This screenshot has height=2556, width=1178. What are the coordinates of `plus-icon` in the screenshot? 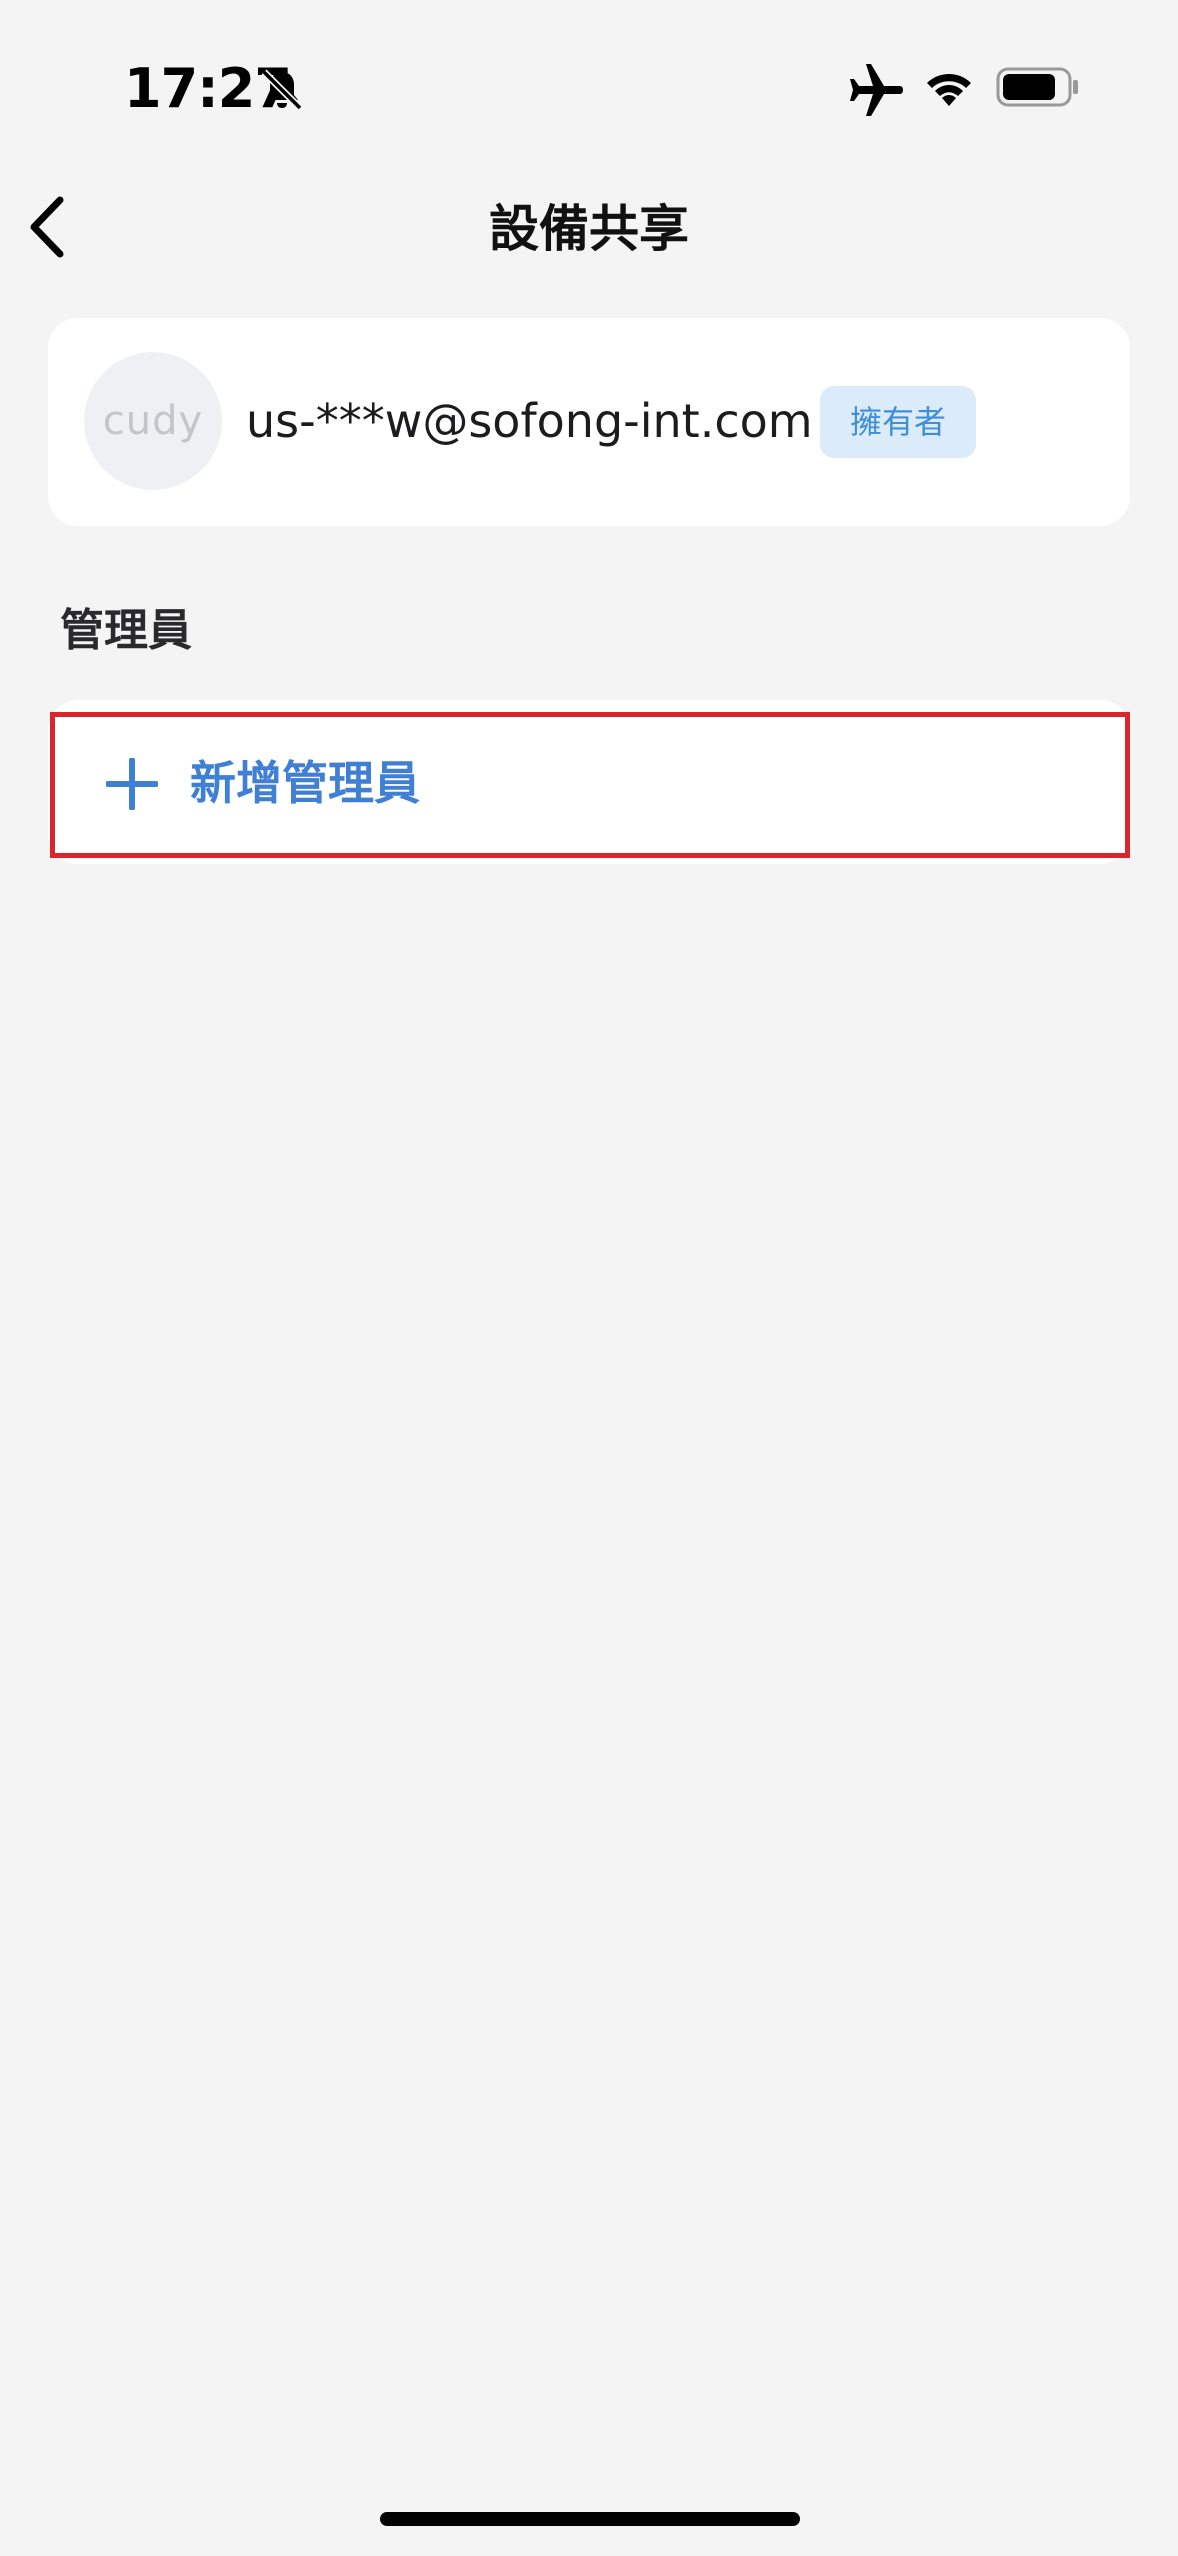 It's located at (132, 784).